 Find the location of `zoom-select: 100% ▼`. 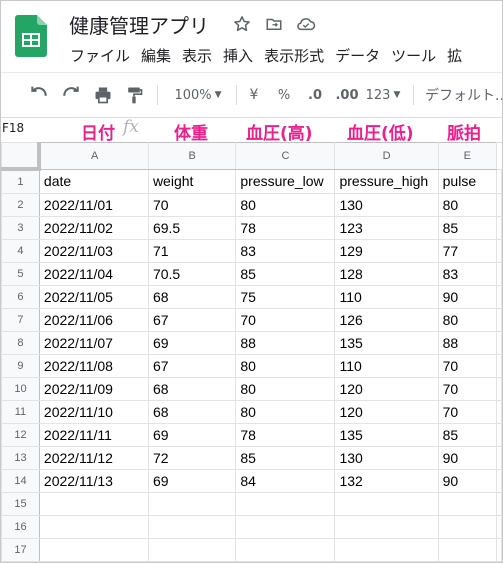

zoom-select: 100% ▼ is located at coordinates (198, 95).